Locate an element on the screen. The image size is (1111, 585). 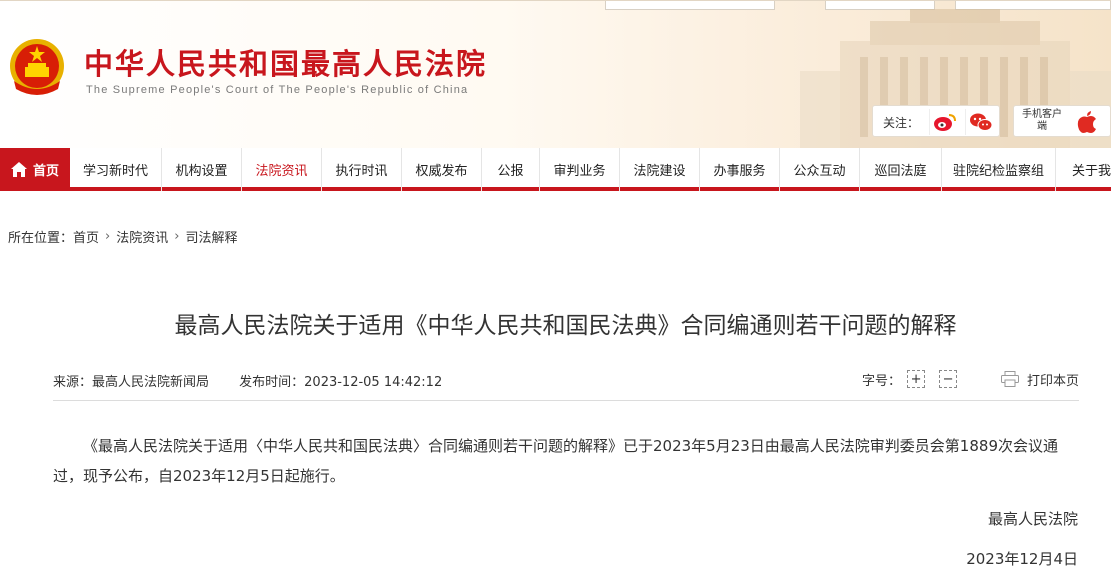
nav-item-trial-business: 审判业务 is located at coordinates (580, 169).